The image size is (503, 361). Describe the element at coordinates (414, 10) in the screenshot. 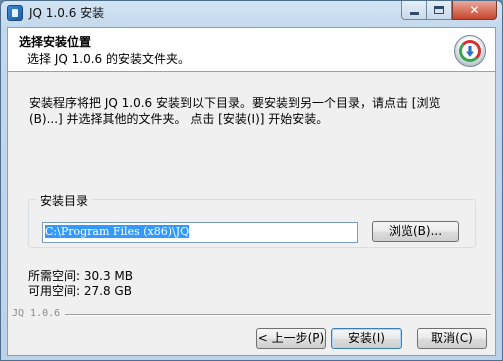

I see `minimize-button` at that location.